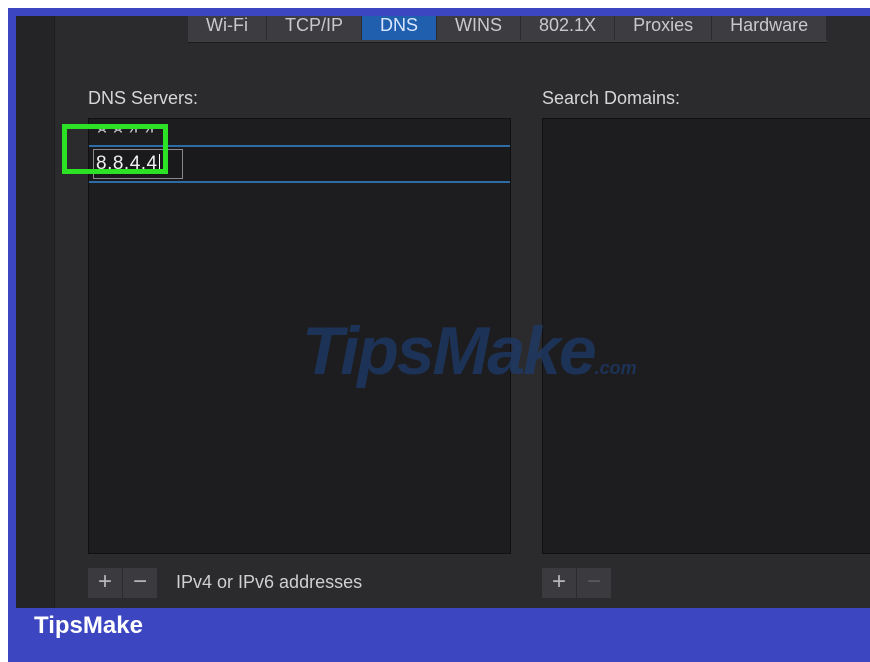  I want to click on dns-add-remove-controls: + −, so click(123, 583).